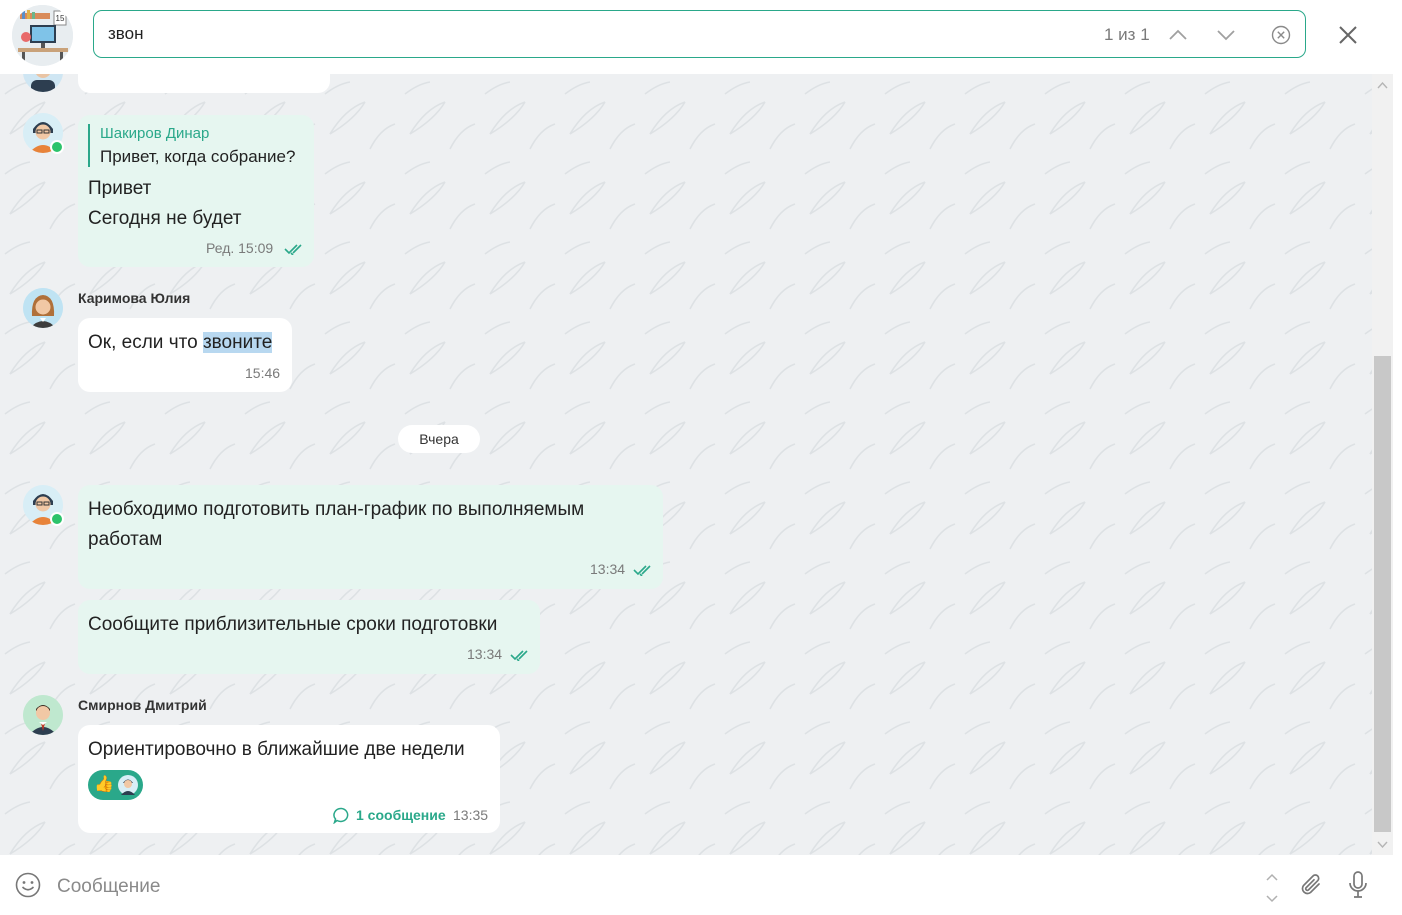 The image size is (1402, 915). Describe the element at coordinates (43, 308) in the screenshot. I see `avatar-karimova` at that location.